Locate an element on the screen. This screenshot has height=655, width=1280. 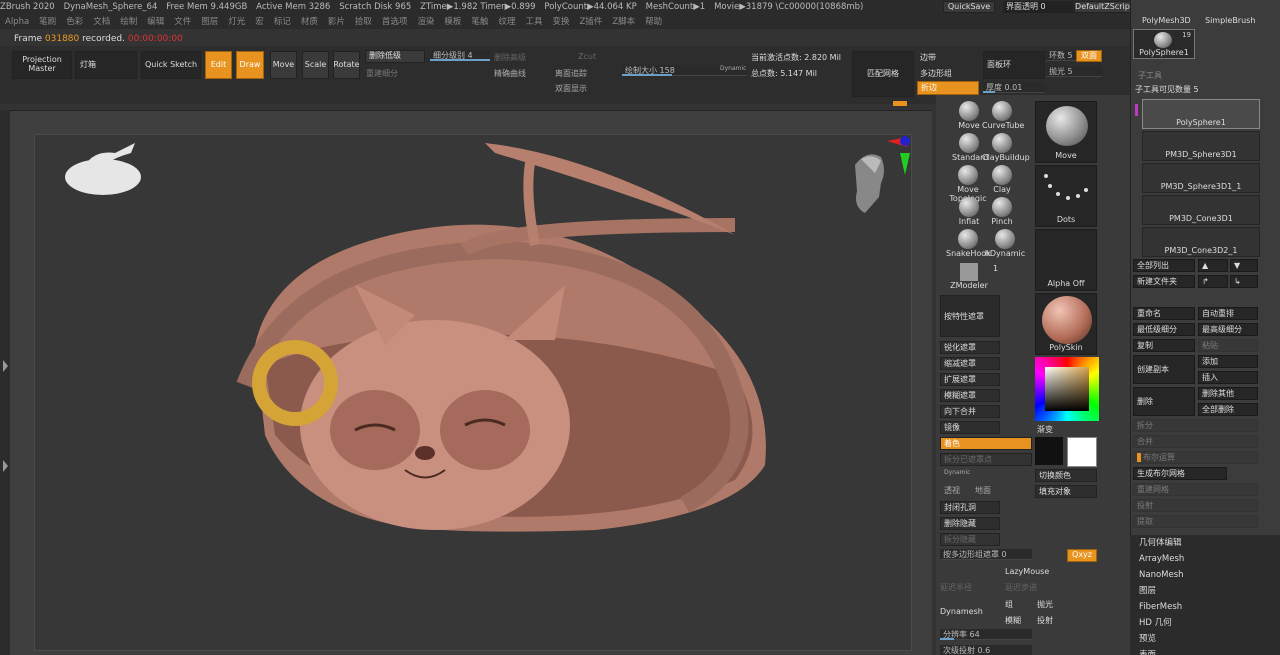
projection-master-button: Projection Master is located at coordinates (42, 65).